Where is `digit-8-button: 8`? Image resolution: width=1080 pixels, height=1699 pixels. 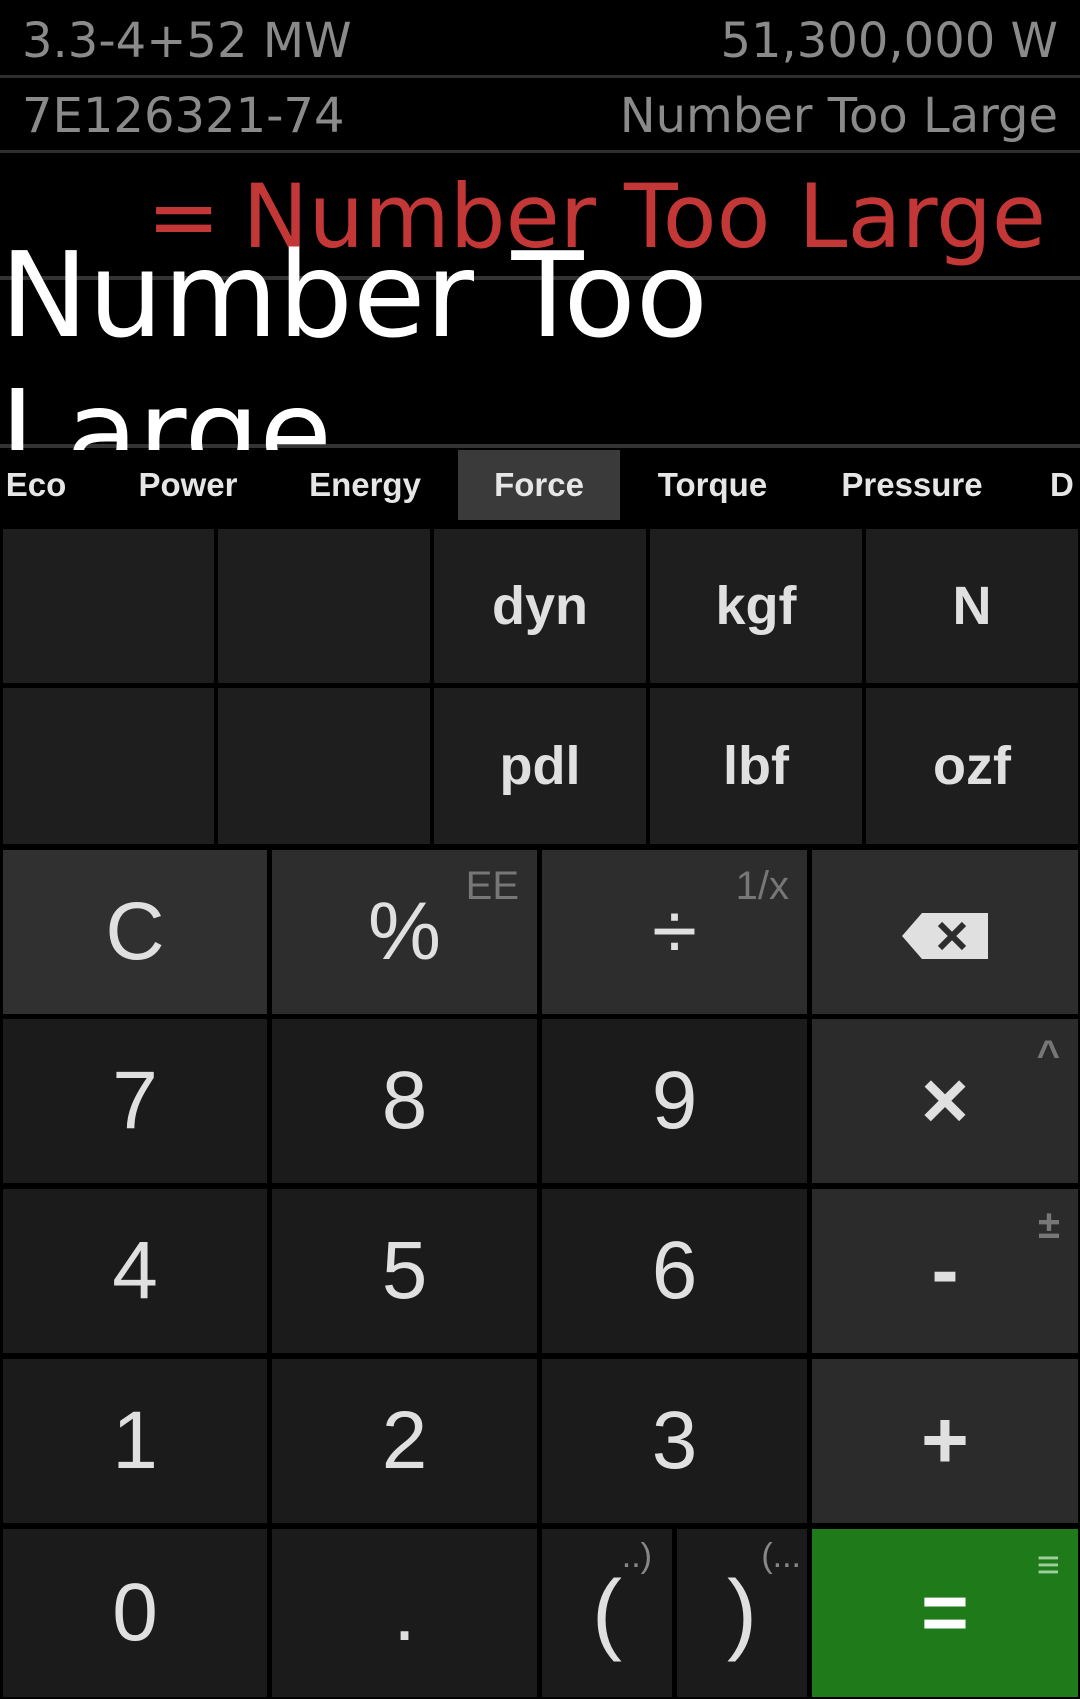 digit-8-button: 8 is located at coordinates (404, 1101).